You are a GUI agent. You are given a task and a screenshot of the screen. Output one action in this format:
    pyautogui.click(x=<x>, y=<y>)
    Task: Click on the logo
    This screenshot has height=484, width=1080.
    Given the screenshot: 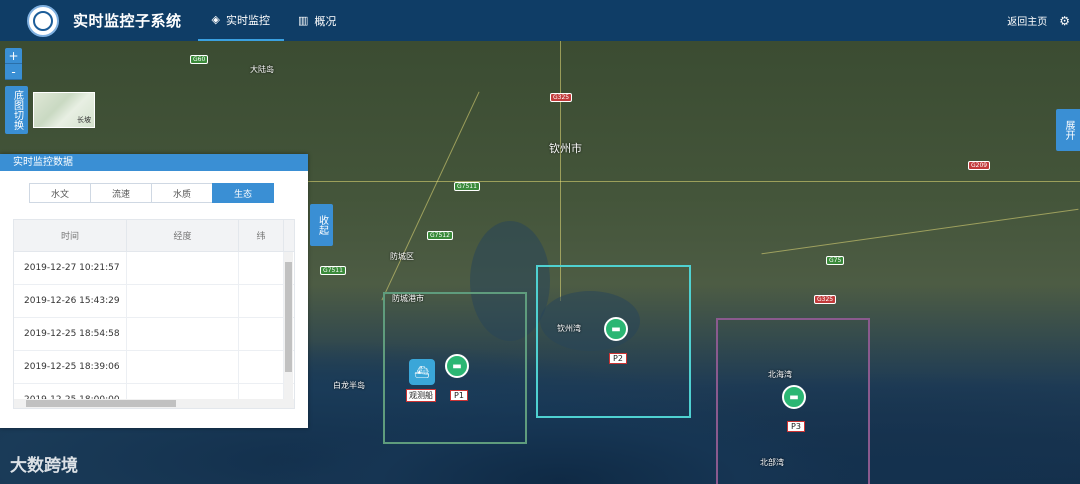 What is the action you would take?
    pyautogui.click(x=43, y=20)
    